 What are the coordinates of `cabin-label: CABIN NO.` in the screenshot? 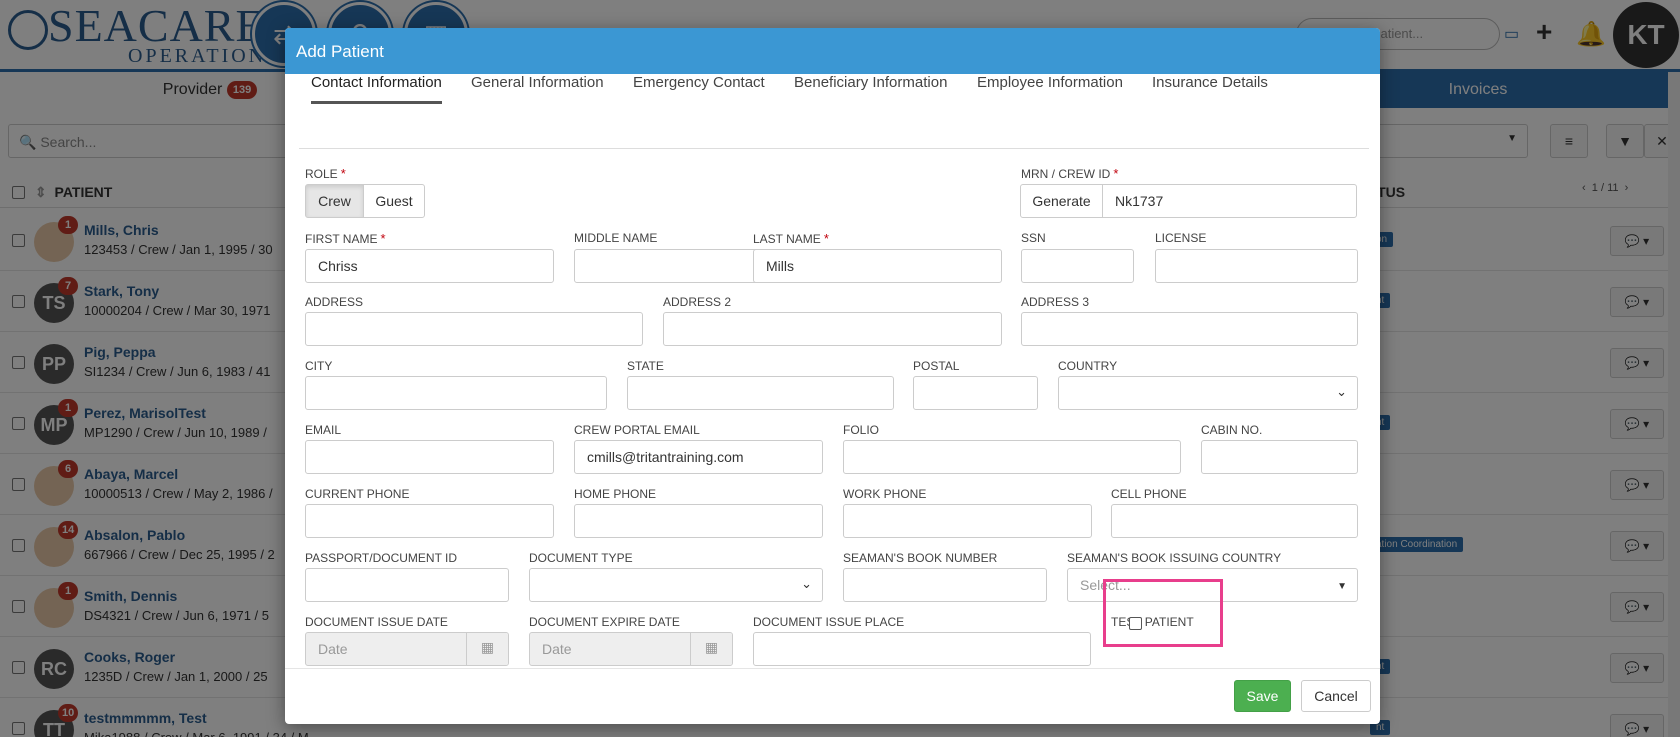 It's located at (1232, 430).